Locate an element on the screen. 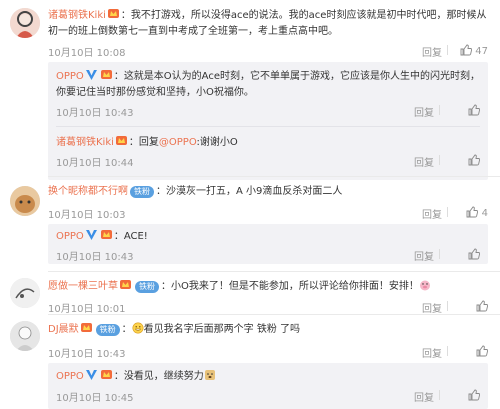  like-button: 4 is located at coordinates (468, 212).